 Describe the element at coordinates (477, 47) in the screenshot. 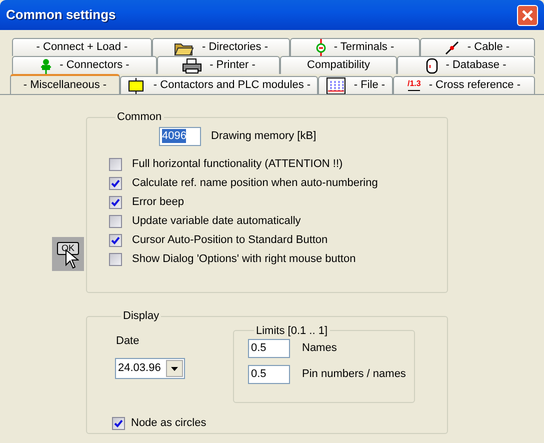

I see `tab: - Cable -` at that location.